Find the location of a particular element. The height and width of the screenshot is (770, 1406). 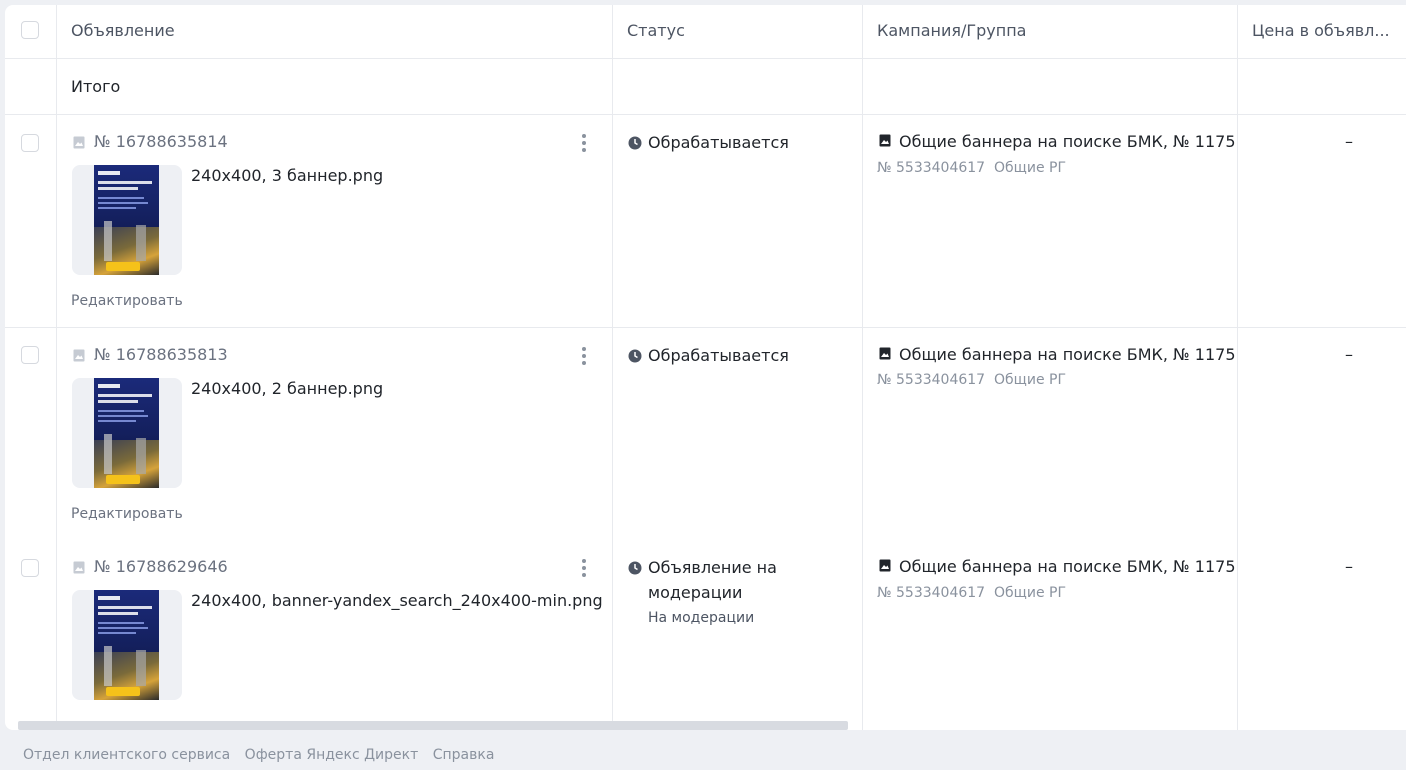

ad-id: № 16788635814 is located at coordinates (161, 141).